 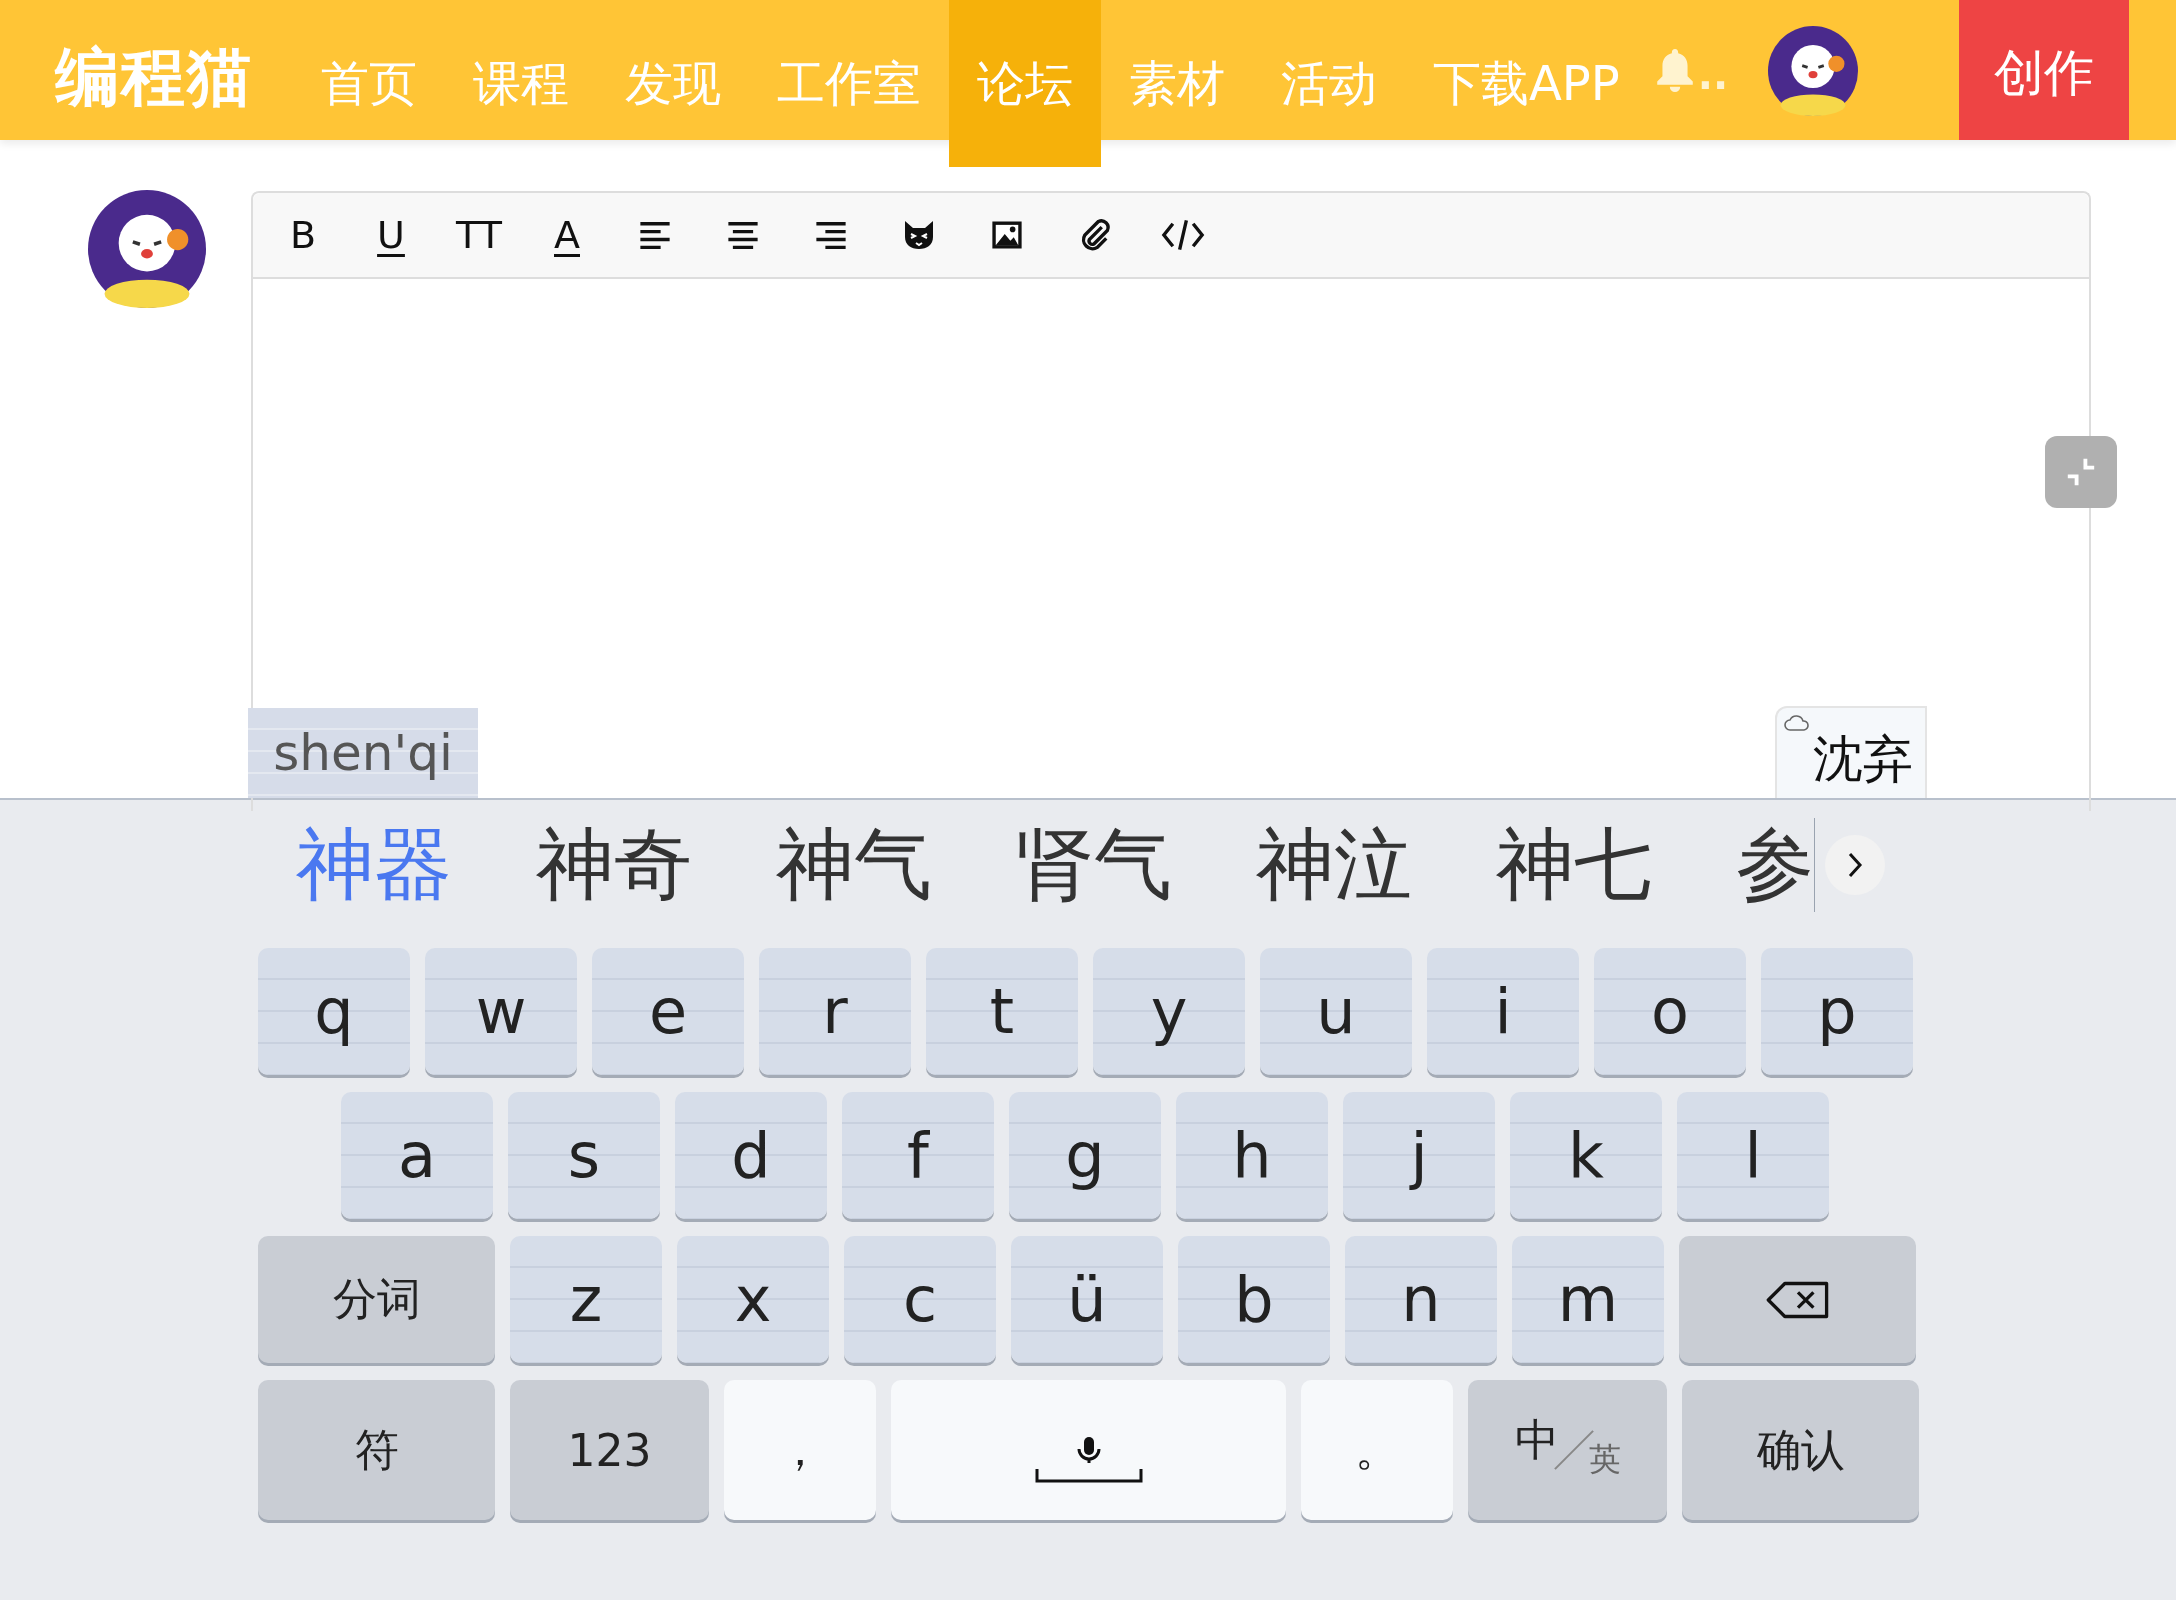 What do you see at coordinates (800, 1450) in the screenshot?
I see `keyboard-key: ，` at bounding box center [800, 1450].